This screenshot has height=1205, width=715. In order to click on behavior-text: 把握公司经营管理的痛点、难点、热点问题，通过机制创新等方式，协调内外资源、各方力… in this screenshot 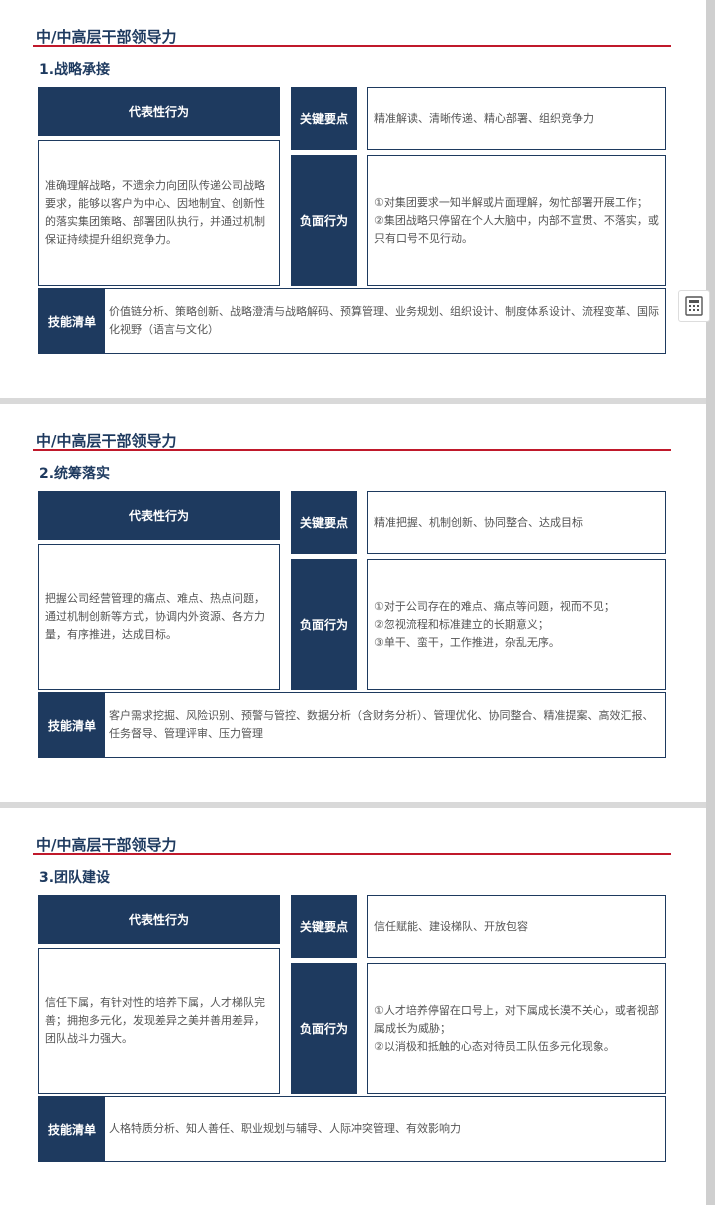, I will do `click(155, 616)`.